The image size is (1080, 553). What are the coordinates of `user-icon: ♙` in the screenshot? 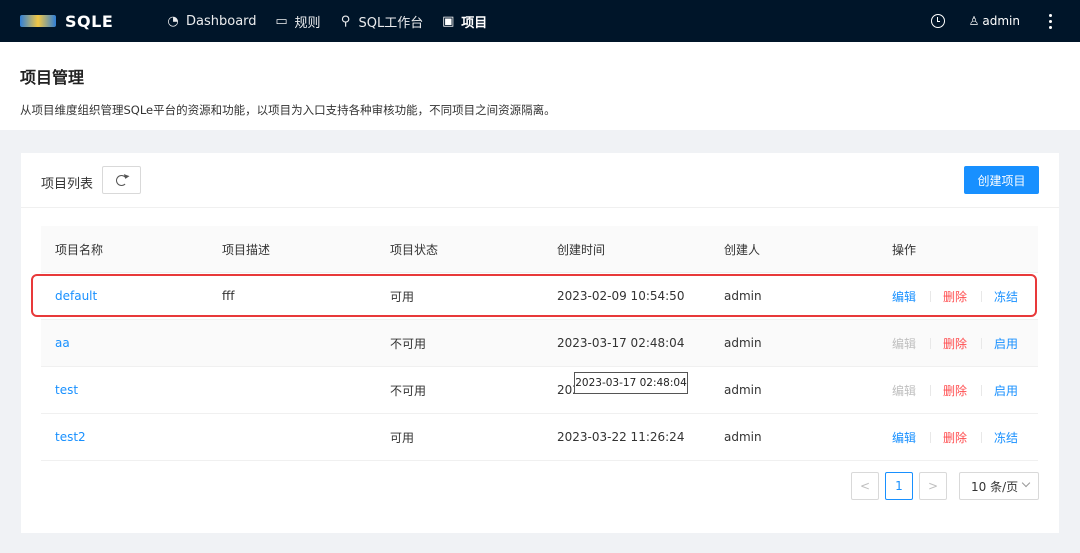 It's located at (974, 21).